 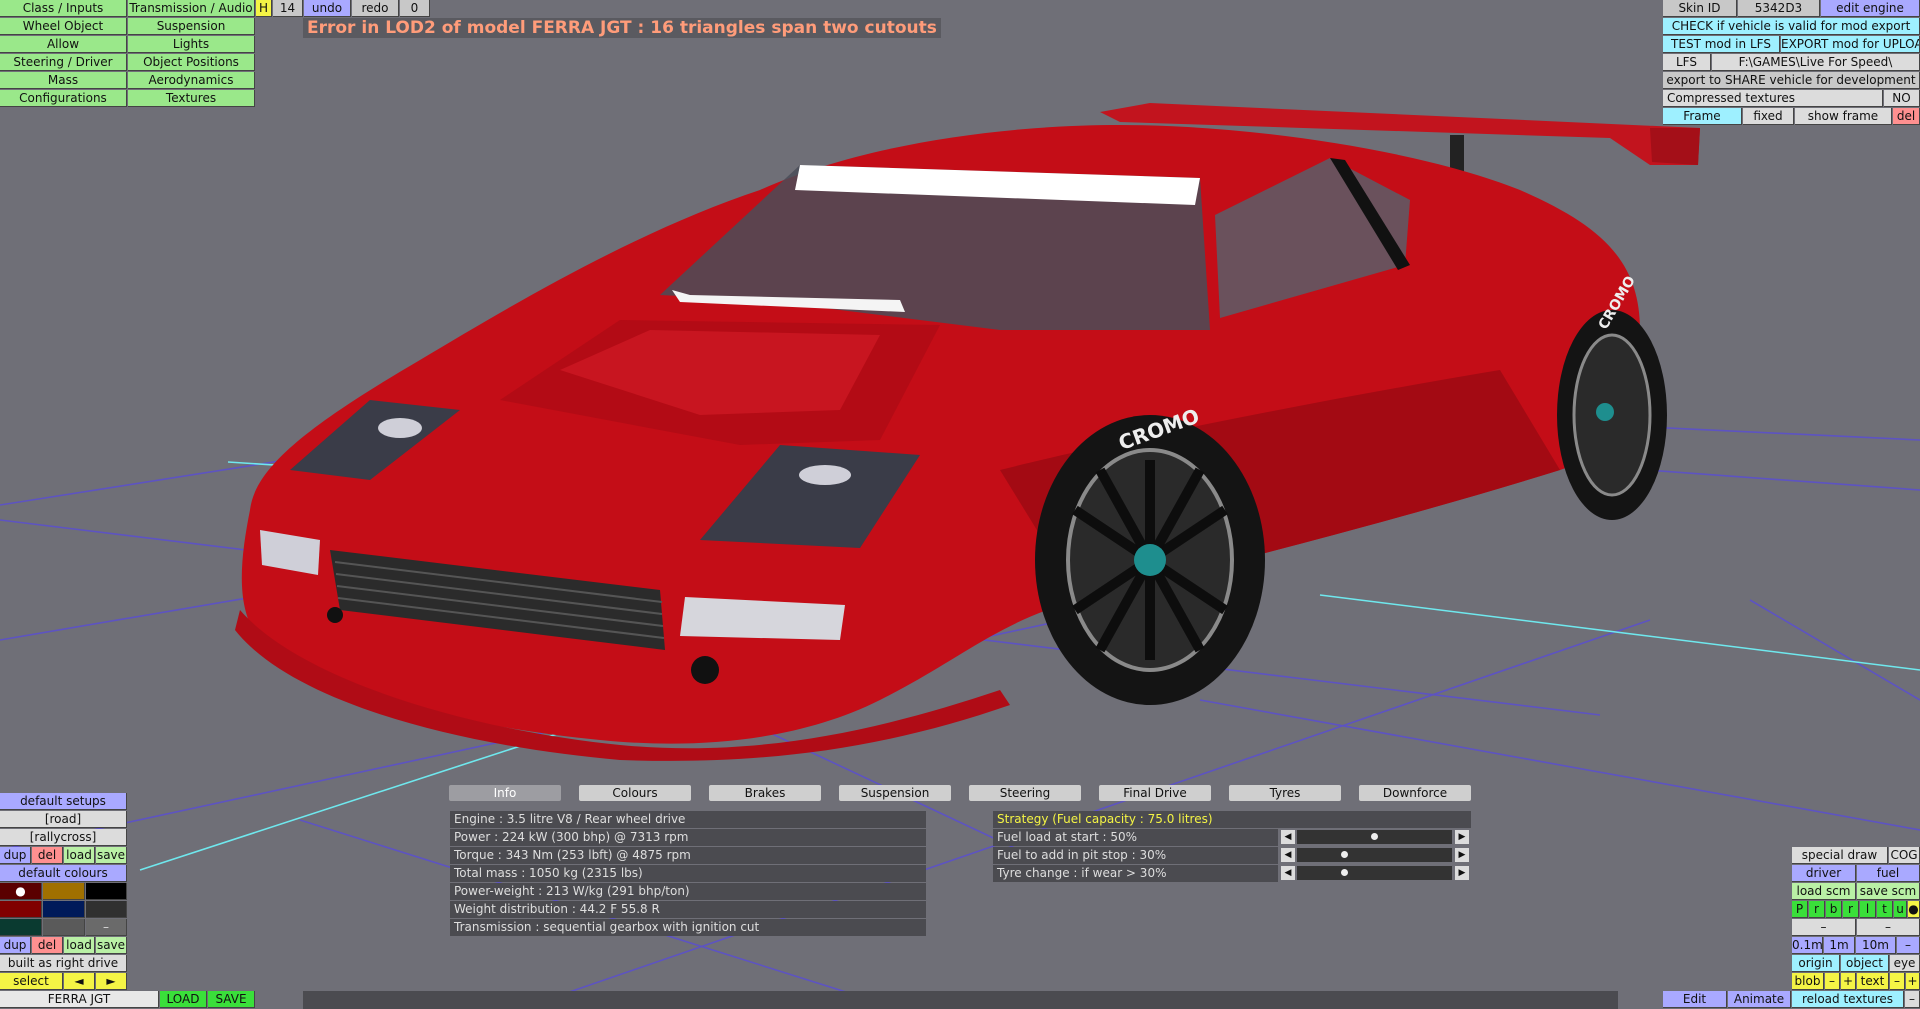 I want to click on minus-button-1: –, so click(x=1824, y=927).